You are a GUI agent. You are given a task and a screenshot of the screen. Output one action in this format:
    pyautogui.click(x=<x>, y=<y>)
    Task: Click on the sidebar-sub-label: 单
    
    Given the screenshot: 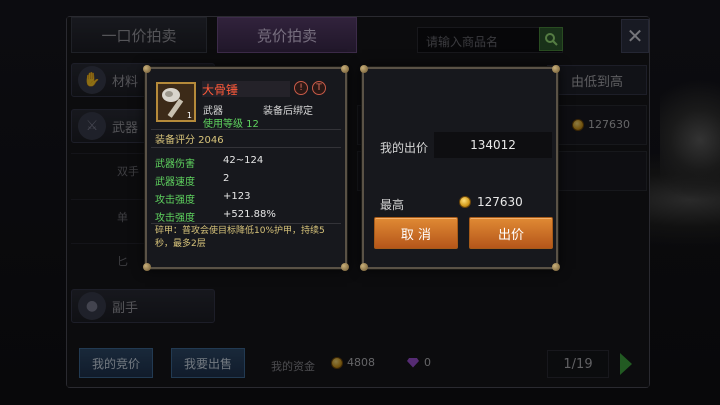 What is the action you would take?
    pyautogui.click(x=122, y=217)
    